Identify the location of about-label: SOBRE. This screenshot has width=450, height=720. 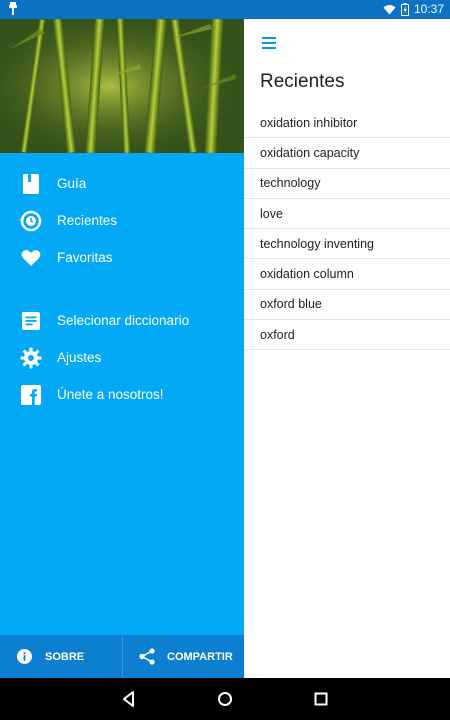
(65, 656).